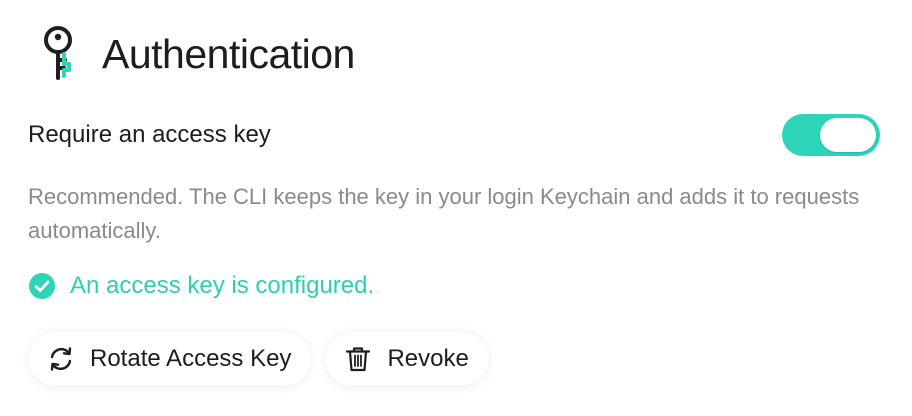 Image resolution: width=912 pixels, height=416 pixels. What do you see at coordinates (58, 53) in the screenshot?
I see `key-icon` at bounding box center [58, 53].